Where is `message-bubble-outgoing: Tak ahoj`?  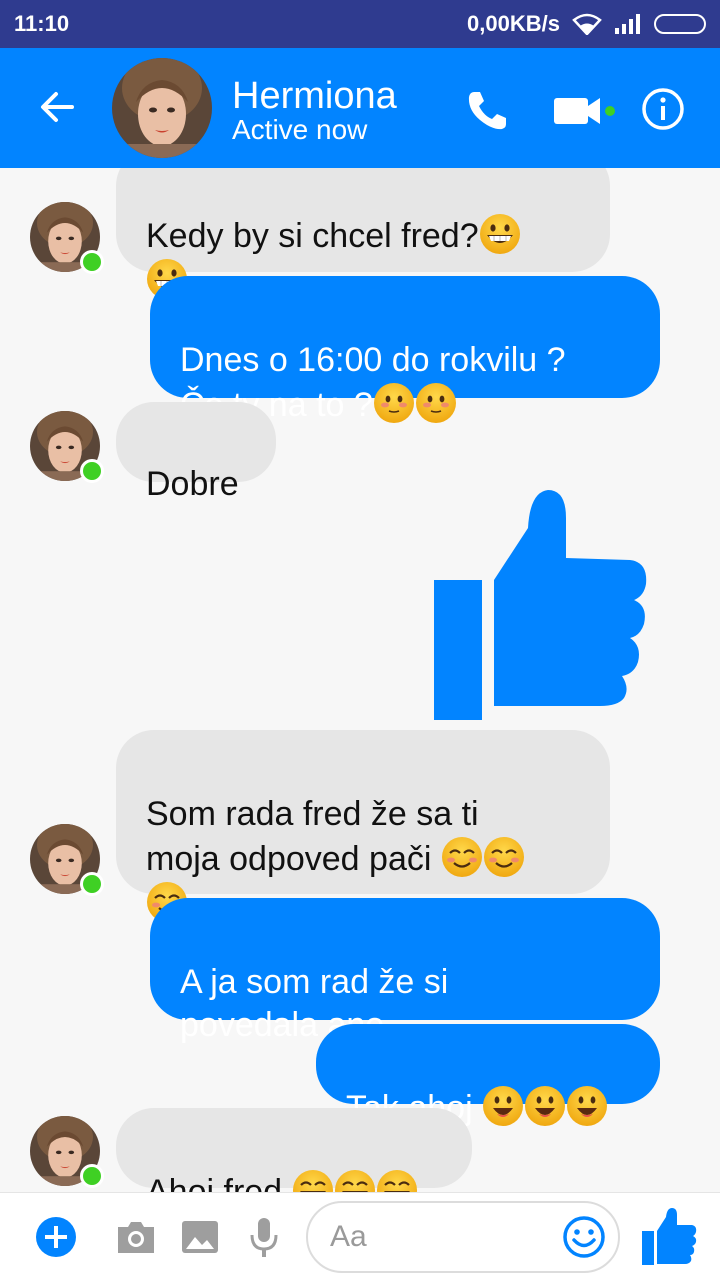 message-bubble-outgoing: Tak ahoj is located at coordinates (488, 1075).